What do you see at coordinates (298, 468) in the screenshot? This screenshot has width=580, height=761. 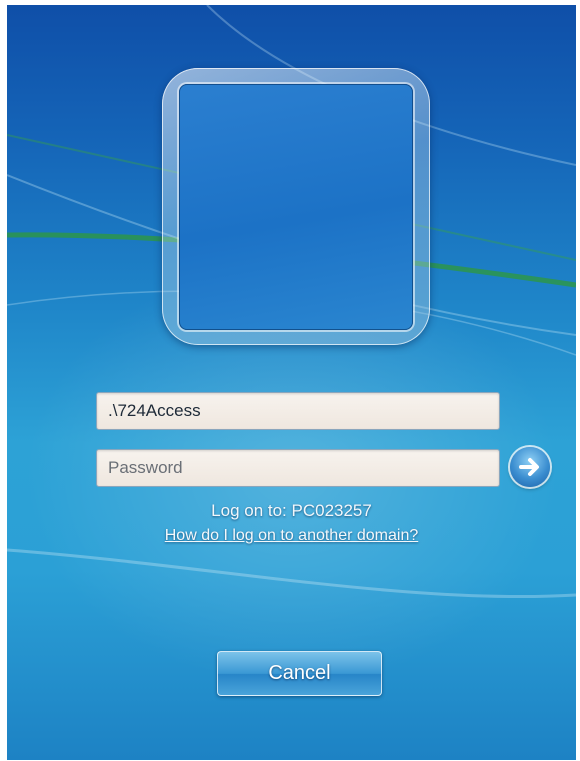 I see `password-input: Password` at bounding box center [298, 468].